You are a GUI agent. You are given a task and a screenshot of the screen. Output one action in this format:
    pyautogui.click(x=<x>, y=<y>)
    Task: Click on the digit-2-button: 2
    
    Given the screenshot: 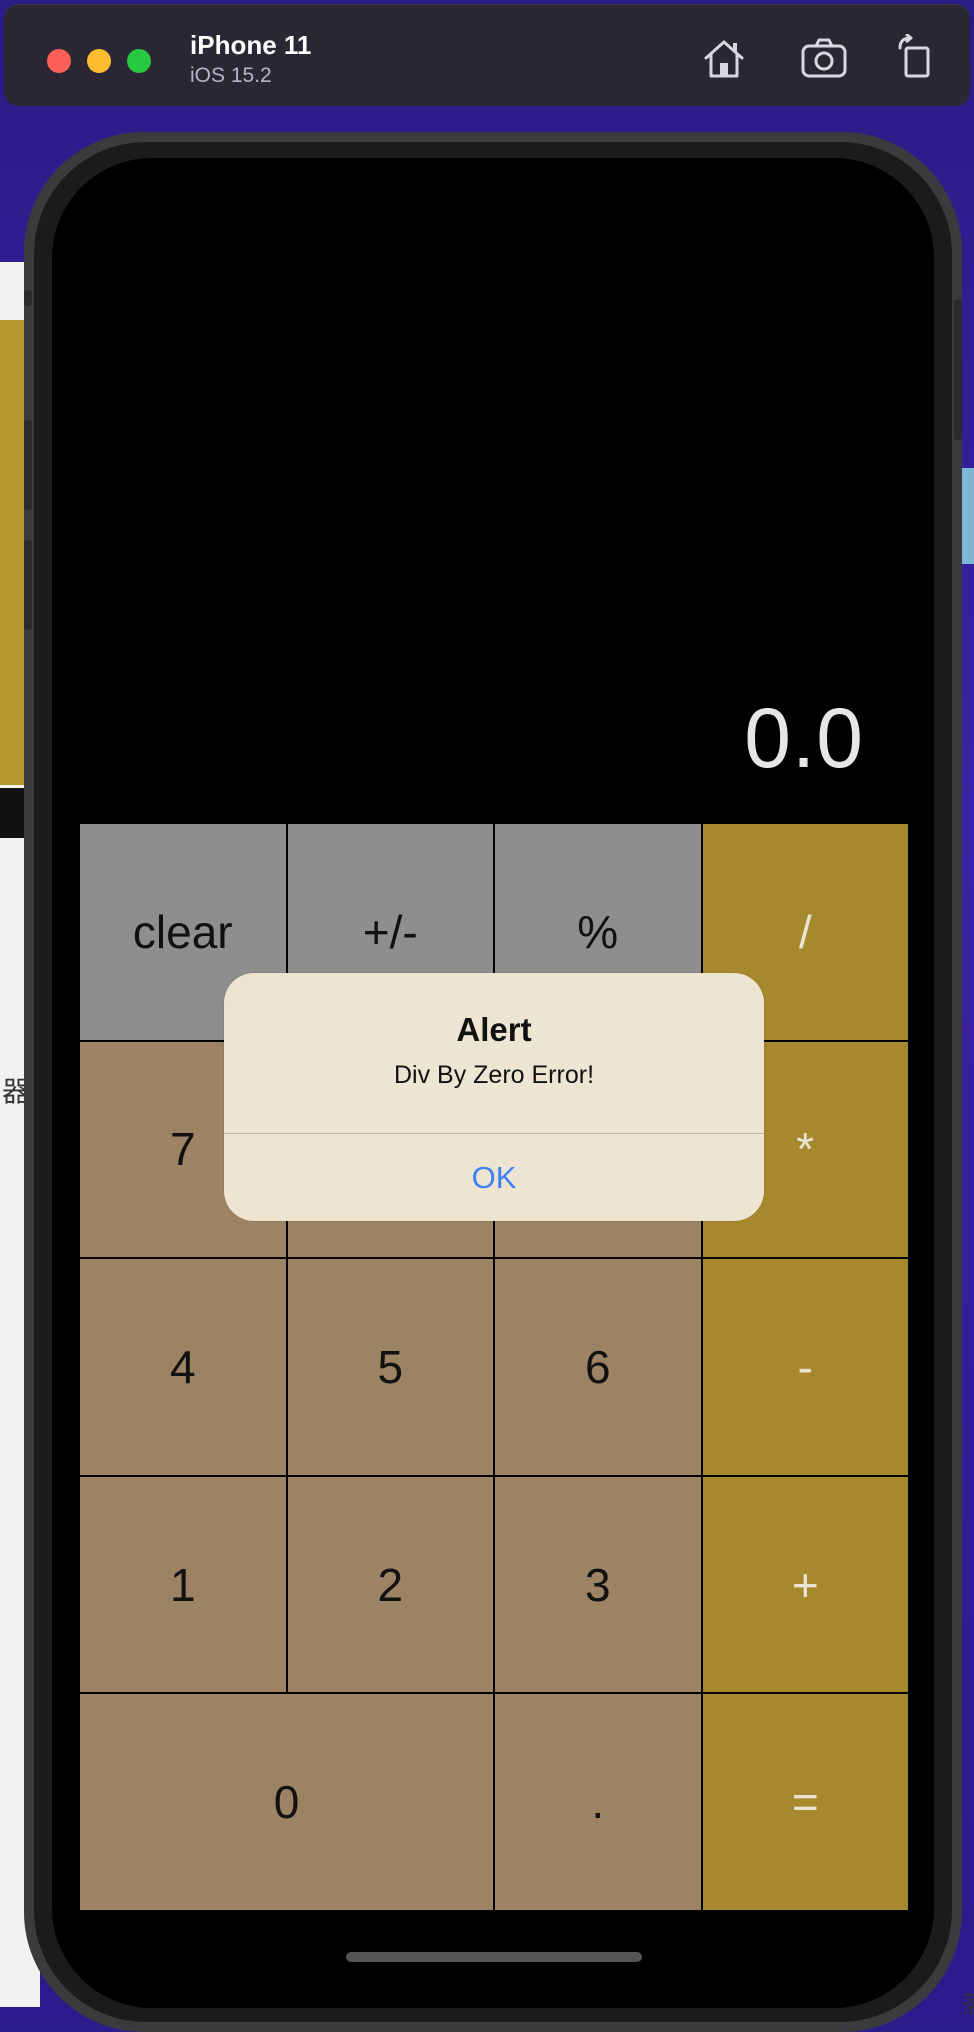 What is the action you would take?
    pyautogui.click(x=390, y=1584)
    